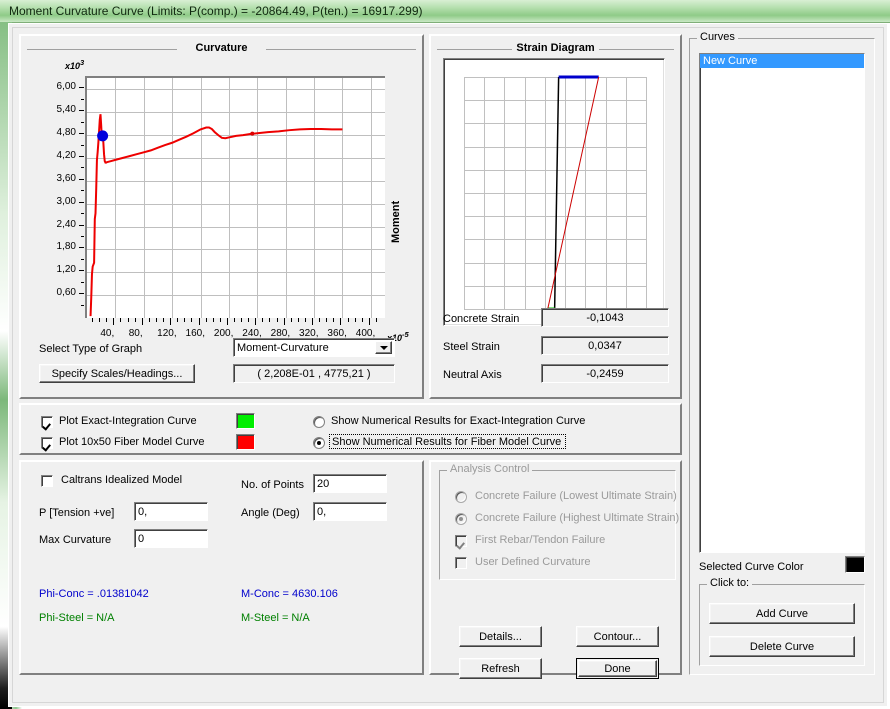  I want to click on phi-conc-value: Phi-Conc = .01381042, so click(94, 594).